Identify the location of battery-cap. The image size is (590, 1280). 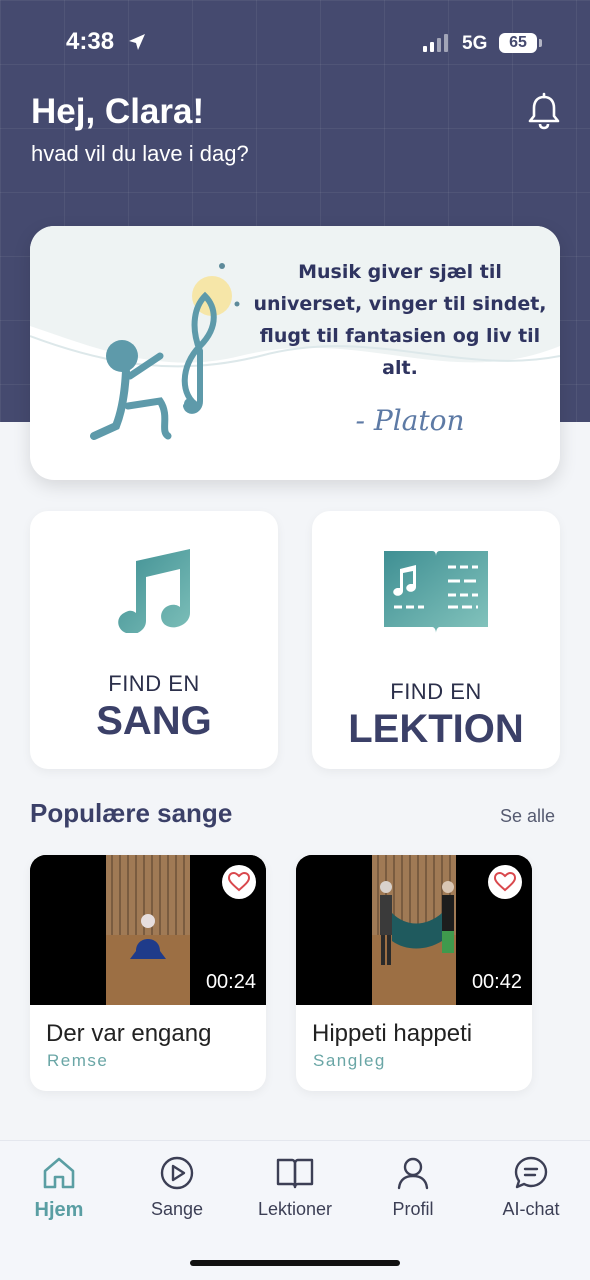
(540, 43).